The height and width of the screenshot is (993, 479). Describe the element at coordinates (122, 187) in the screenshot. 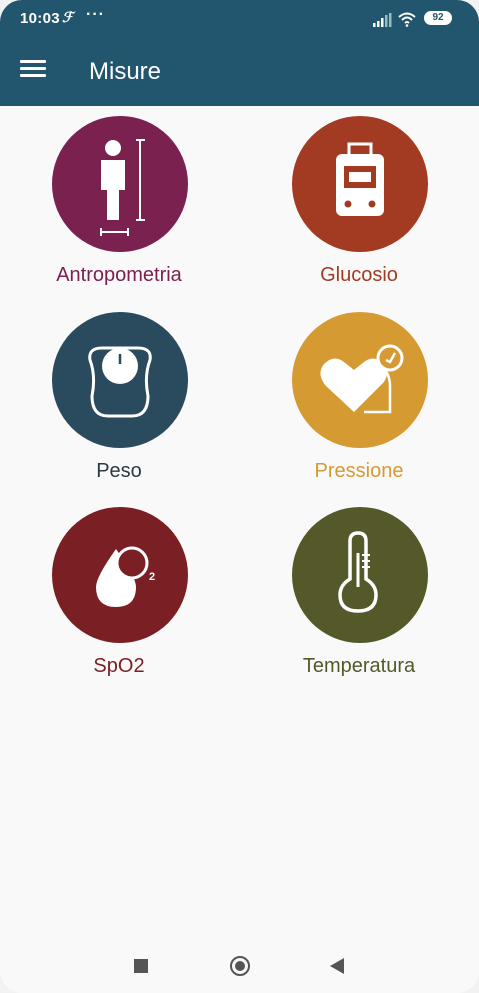

I see `person-height-icon` at that location.